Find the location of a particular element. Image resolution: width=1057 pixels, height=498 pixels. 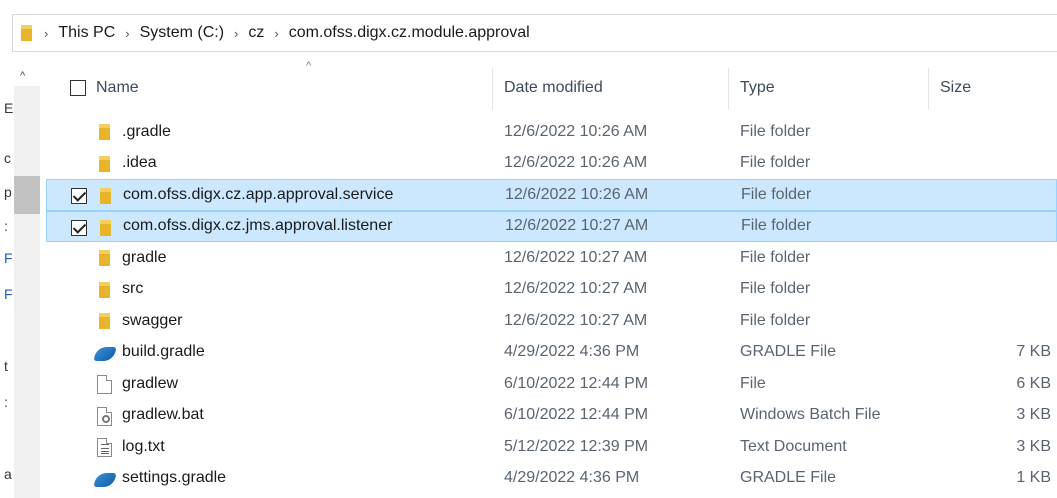

file-name: swagger is located at coordinates (152, 320).